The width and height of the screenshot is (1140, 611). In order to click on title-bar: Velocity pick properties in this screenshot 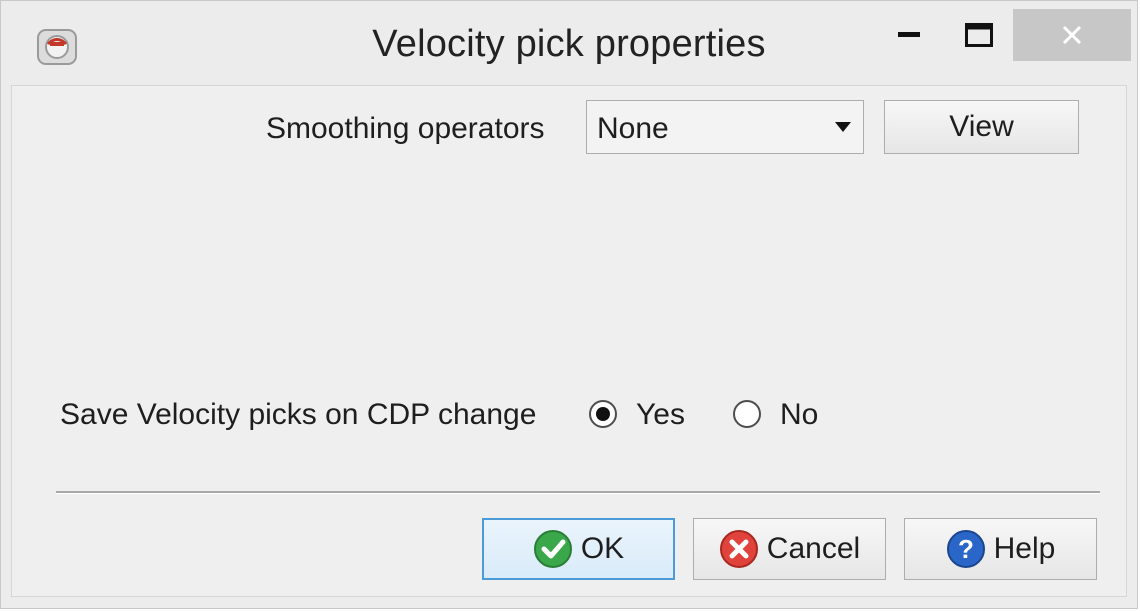, I will do `click(569, 43)`.